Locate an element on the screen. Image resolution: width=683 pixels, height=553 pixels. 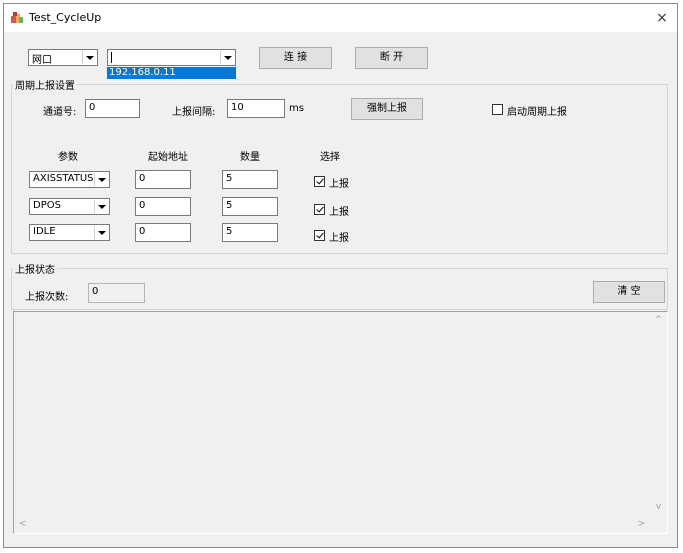
disconnect-button: 断 开 is located at coordinates (391, 58).